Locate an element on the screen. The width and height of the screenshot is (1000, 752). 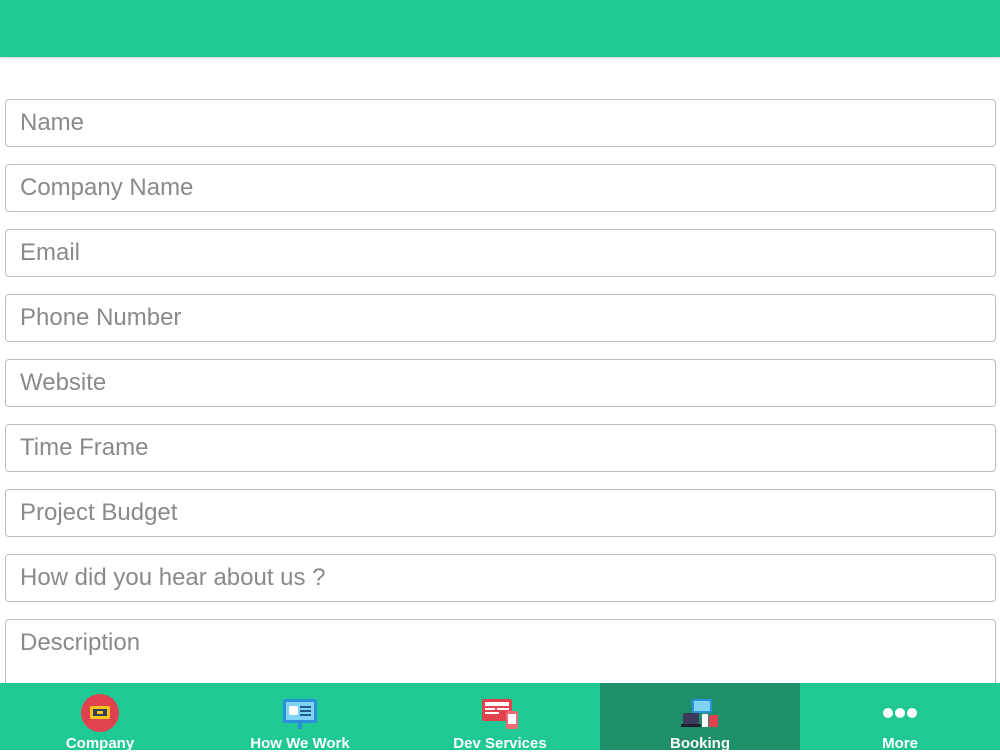
tab-company: Company is located at coordinates (100, 717).